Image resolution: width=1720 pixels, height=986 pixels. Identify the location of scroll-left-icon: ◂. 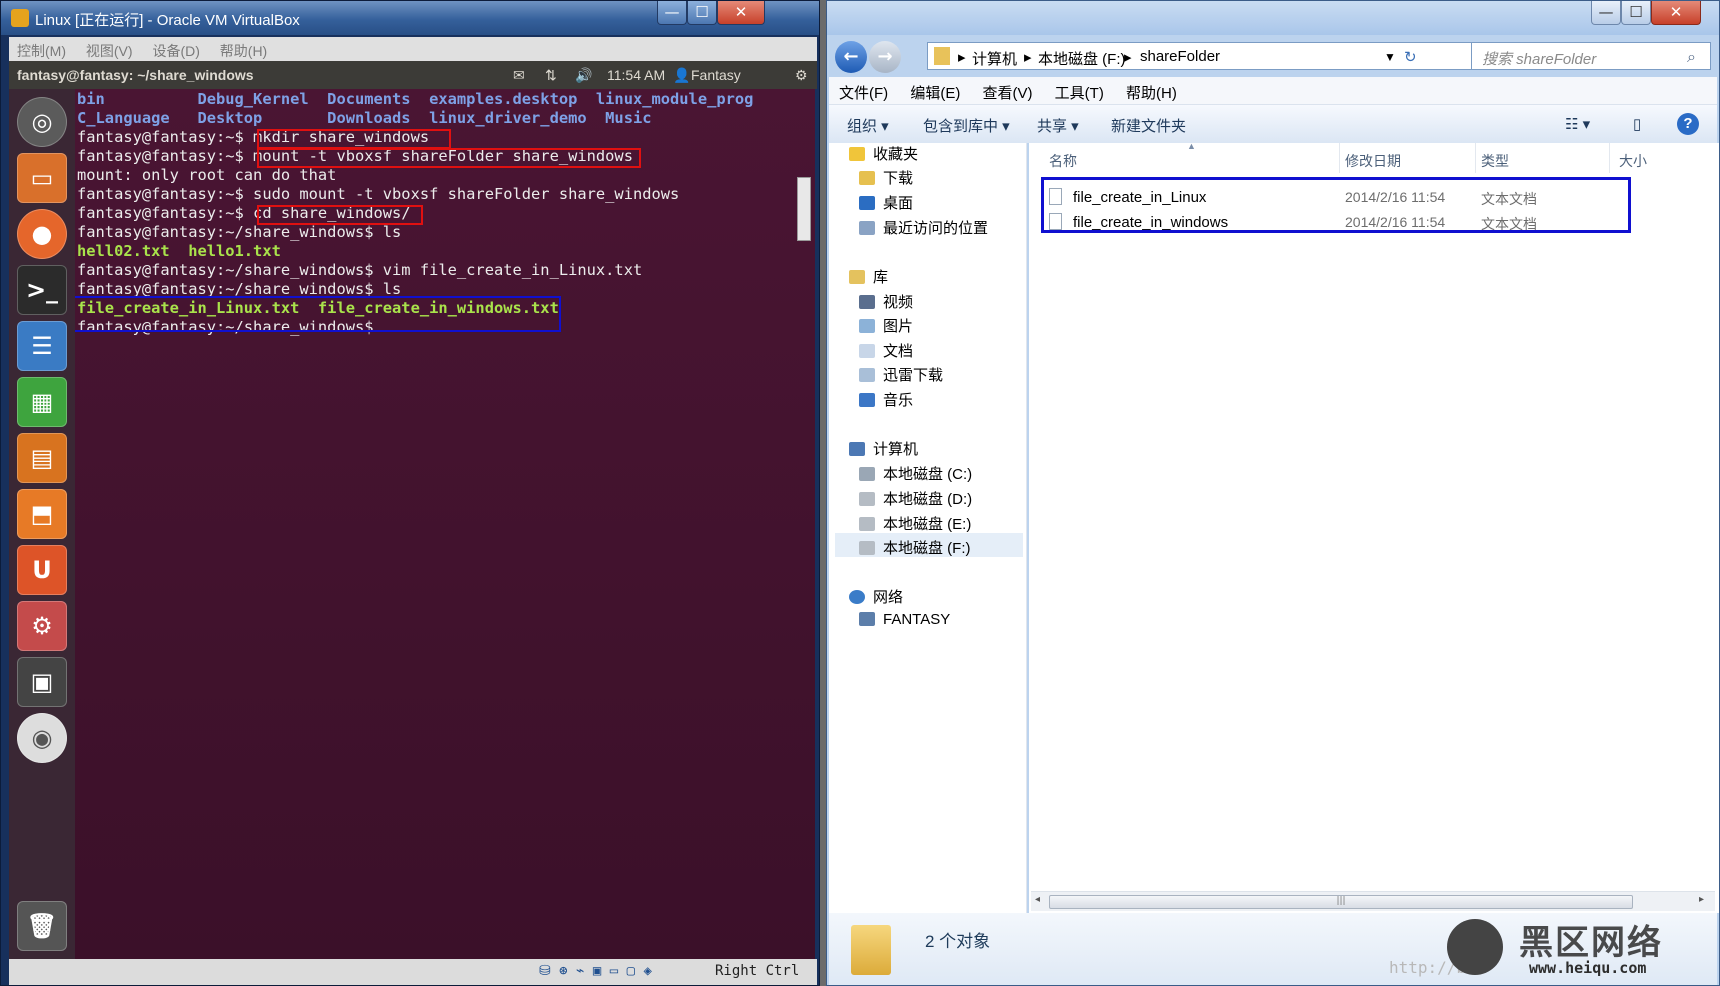
(1037, 899).